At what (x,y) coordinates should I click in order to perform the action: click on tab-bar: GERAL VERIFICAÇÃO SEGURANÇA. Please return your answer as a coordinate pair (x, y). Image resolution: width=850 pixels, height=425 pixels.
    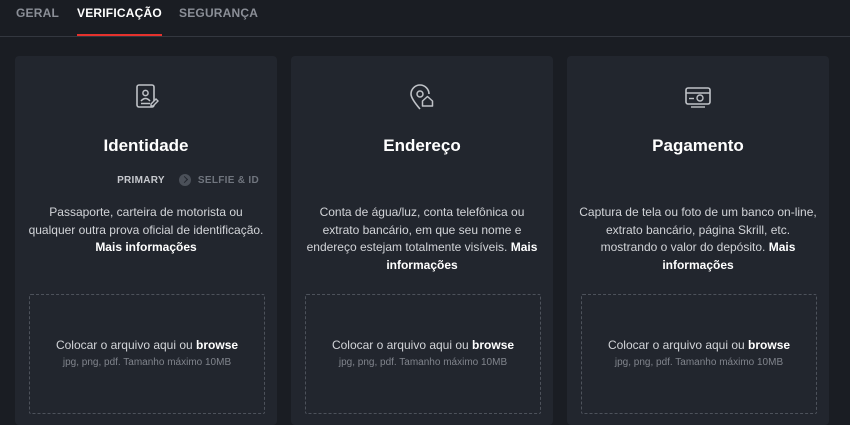
    Looking at the image, I should click on (425, 18).